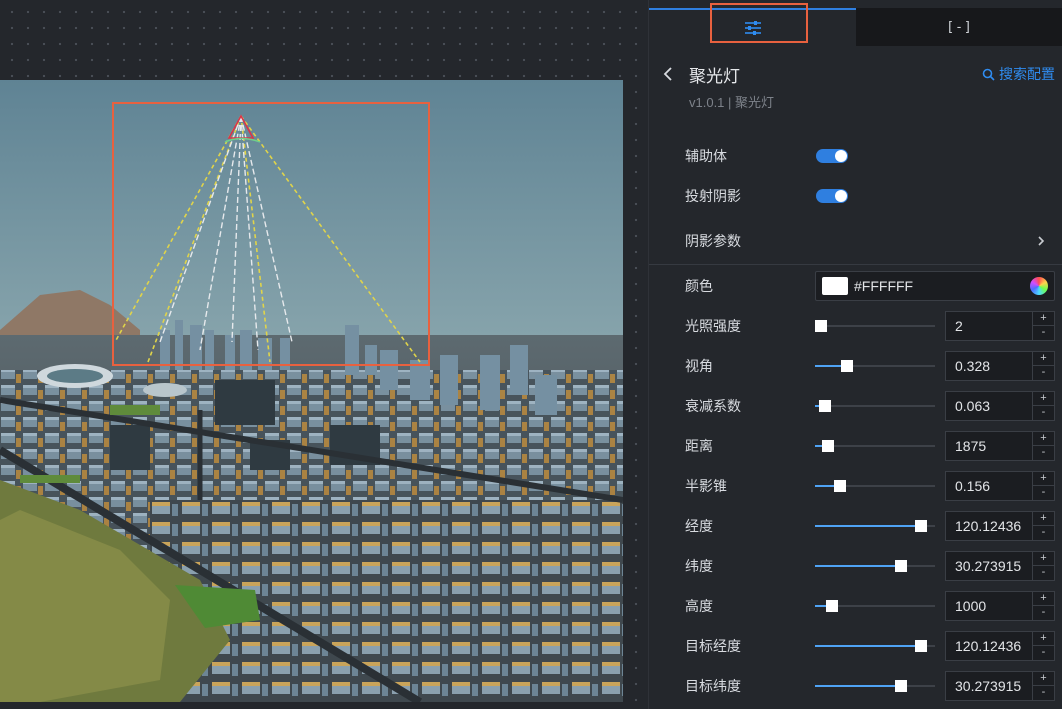 The image size is (1062, 709). What do you see at coordinates (699, 606) in the screenshot?
I see `slider-label: 高度` at bounding box center [699, 606].